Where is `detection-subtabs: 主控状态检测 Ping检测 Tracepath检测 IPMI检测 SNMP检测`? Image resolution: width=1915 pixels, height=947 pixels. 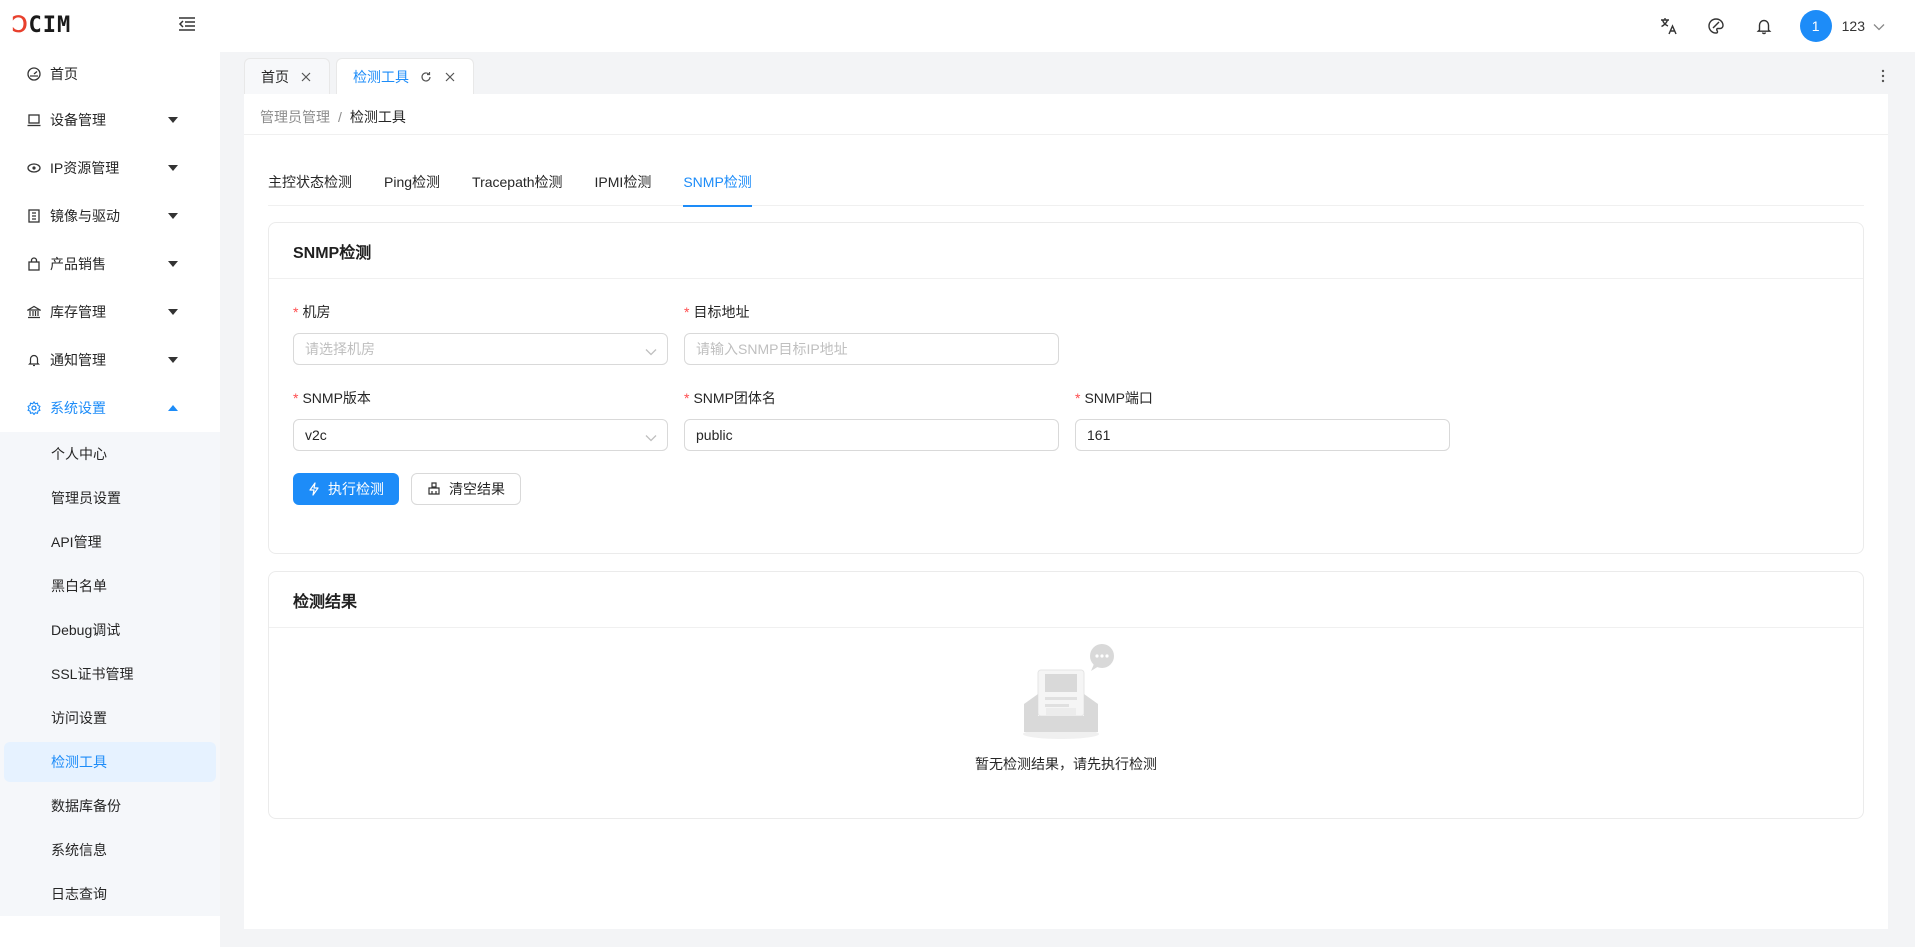 detection-subtabs: 主控状态检测 Ping检测 Tracepath检测 IPMI检测 SNMP检测 is located at coordinates (1066, 182).